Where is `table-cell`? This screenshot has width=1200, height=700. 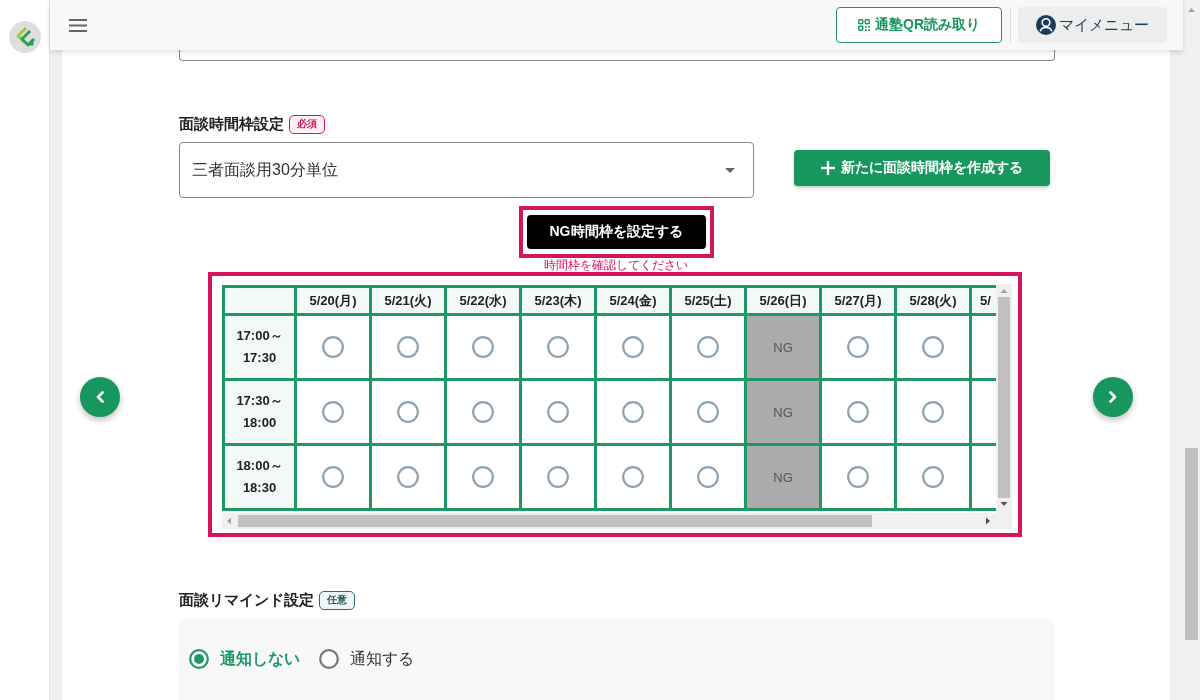 table-cell is located at coordinates (259, 300).